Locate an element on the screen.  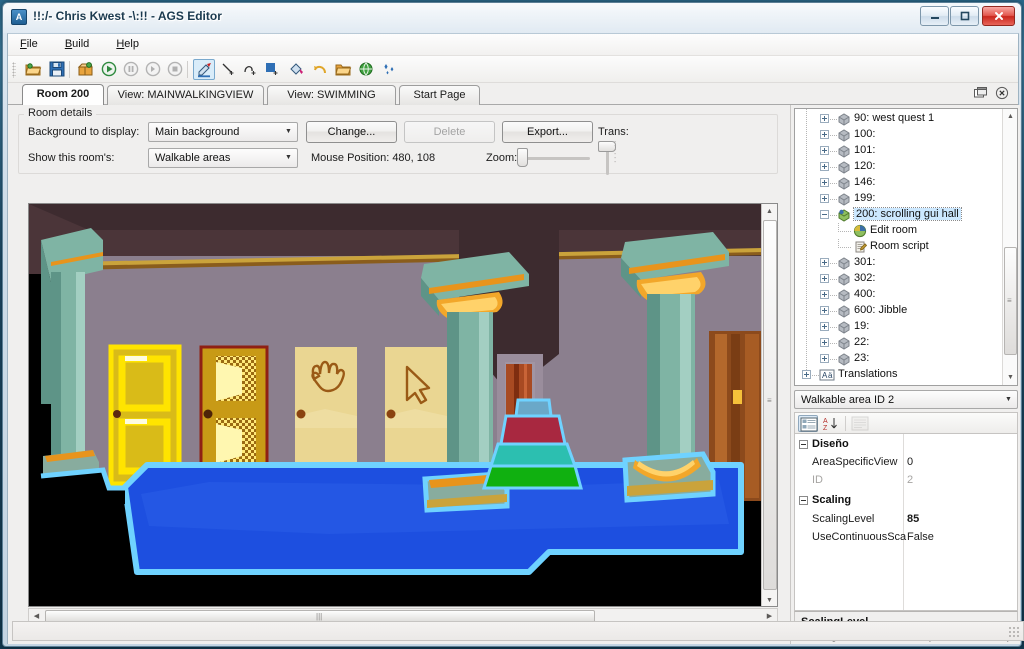
room-icon is located at coordinates (844, 359).